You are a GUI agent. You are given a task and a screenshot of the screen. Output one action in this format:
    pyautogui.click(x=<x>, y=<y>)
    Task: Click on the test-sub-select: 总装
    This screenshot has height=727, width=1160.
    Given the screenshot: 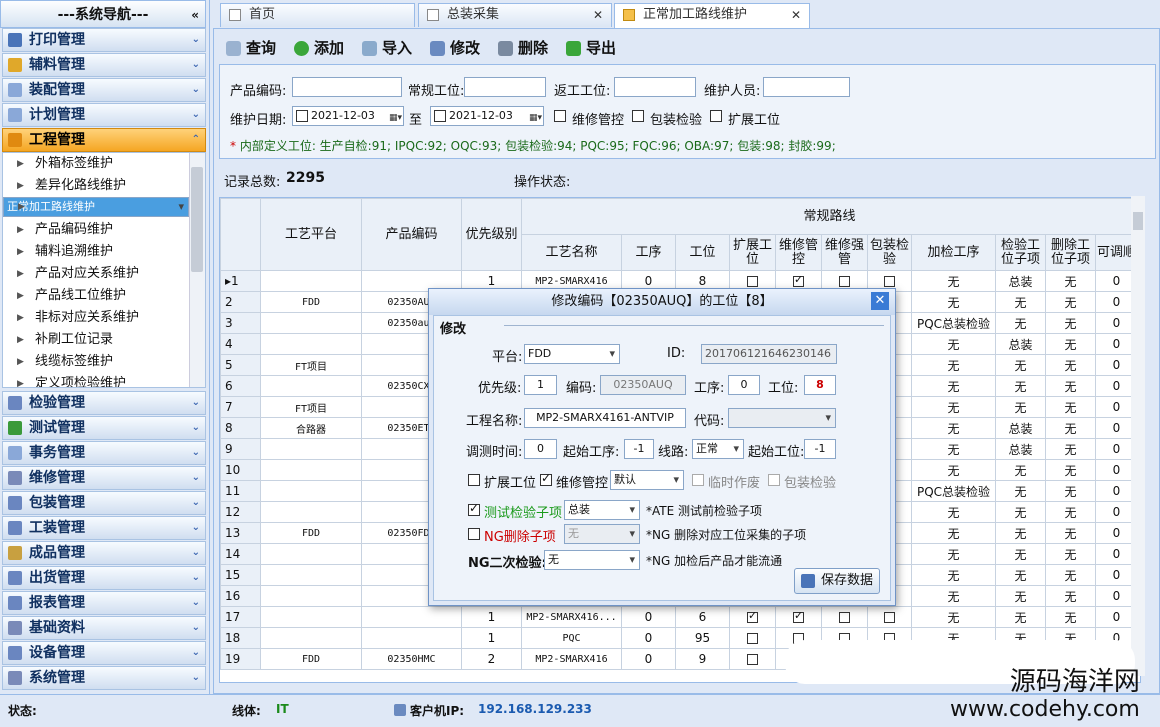 What is the action you would take?
    pyautogui.click(x=602, y=510)
    